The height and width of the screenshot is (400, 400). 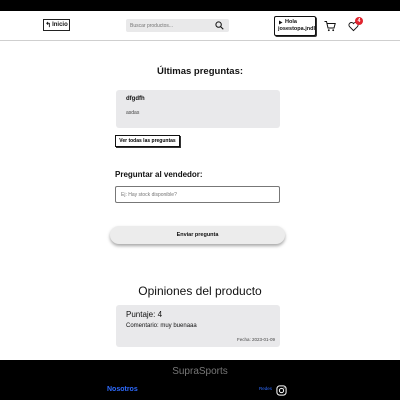 What do you see at coordinates (265, 388) in the screenshot?
I see `social-link: Redes` at bounding box center [265, 388].